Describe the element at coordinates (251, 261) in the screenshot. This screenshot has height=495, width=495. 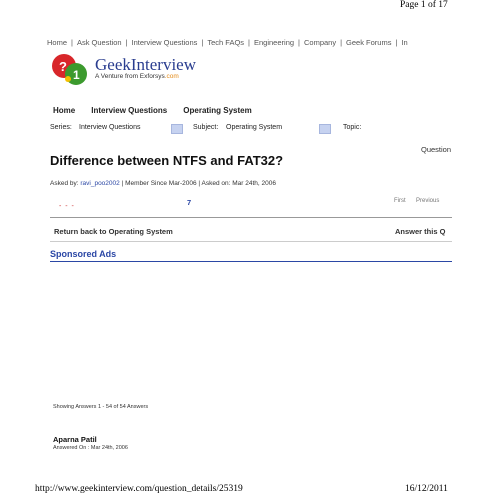
I see `sponsored-divider` at that location.